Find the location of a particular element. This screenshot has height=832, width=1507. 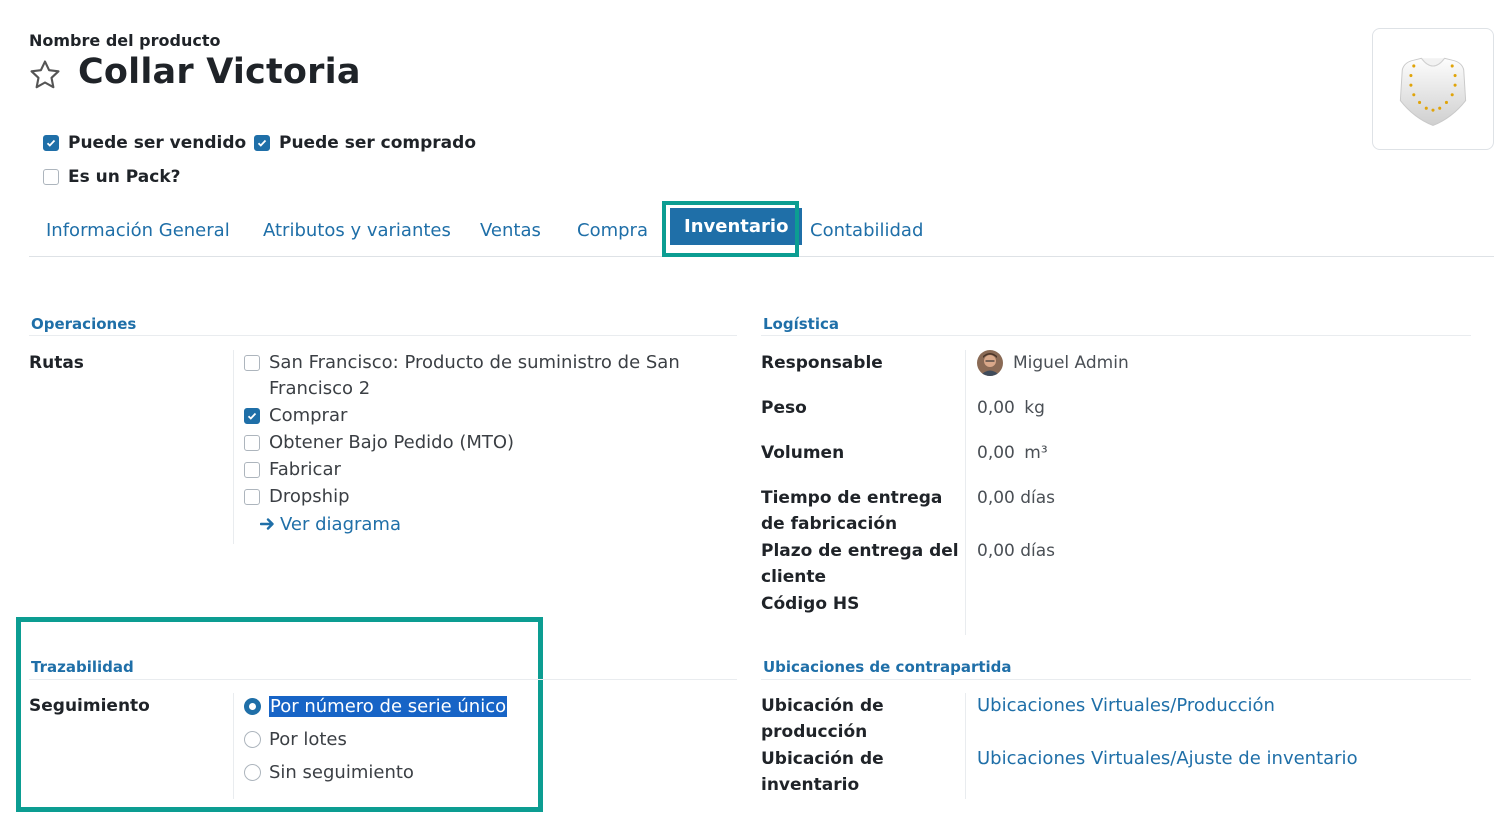

tracking-option: Por número de serie único is located at coordinates (376, 706).